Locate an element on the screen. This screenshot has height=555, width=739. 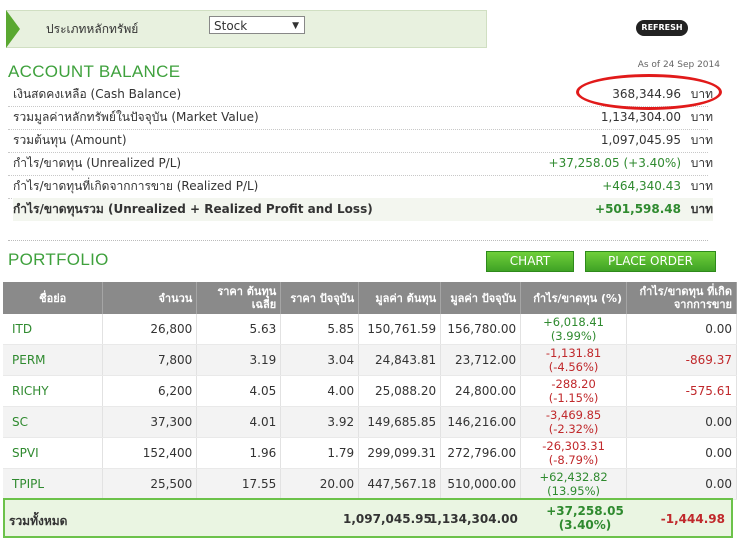
total-pl: +37,258.05 (3.40%) is located at coordinates (585, 518).